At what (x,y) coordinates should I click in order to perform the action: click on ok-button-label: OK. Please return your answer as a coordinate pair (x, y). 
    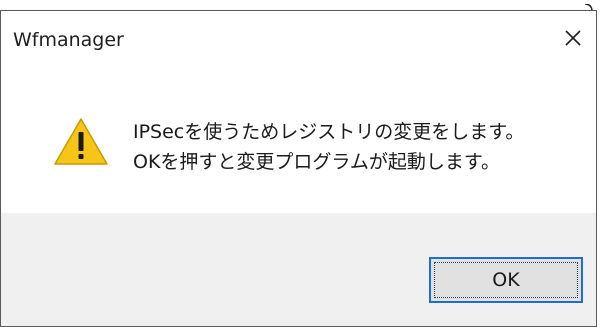
    Looking at the image, I should click on (506, 280).